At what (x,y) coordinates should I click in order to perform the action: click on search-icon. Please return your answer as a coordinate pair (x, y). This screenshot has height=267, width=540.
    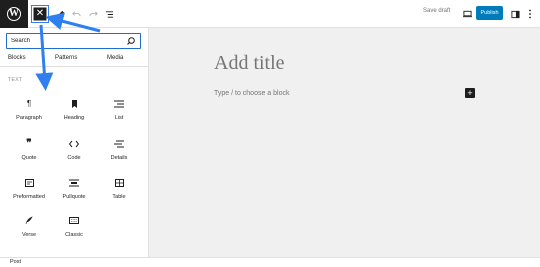
    Looking at the image, I should click on (131, 41).